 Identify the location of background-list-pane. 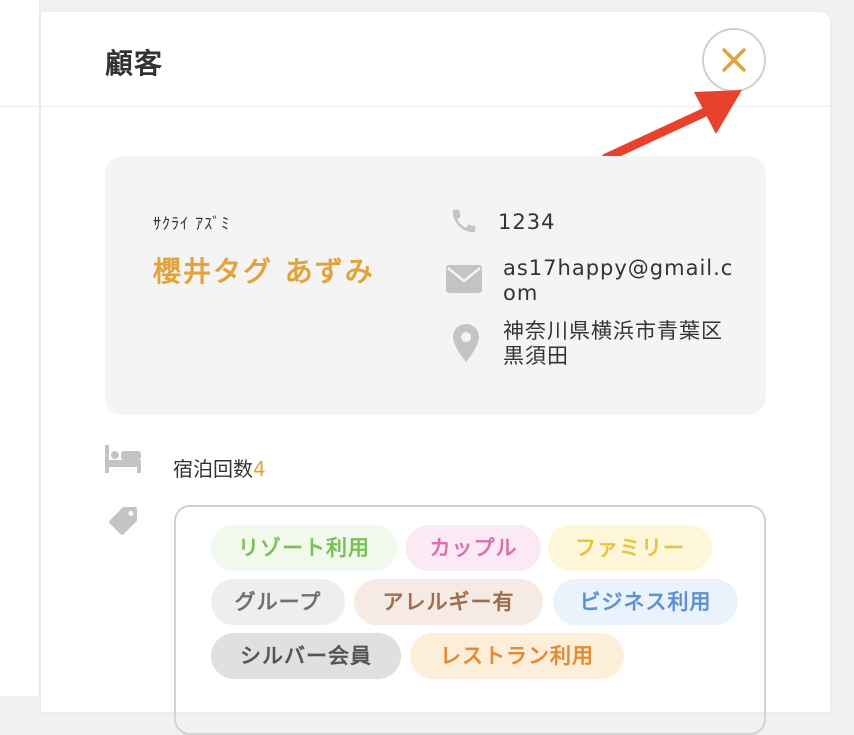
(20, 348).